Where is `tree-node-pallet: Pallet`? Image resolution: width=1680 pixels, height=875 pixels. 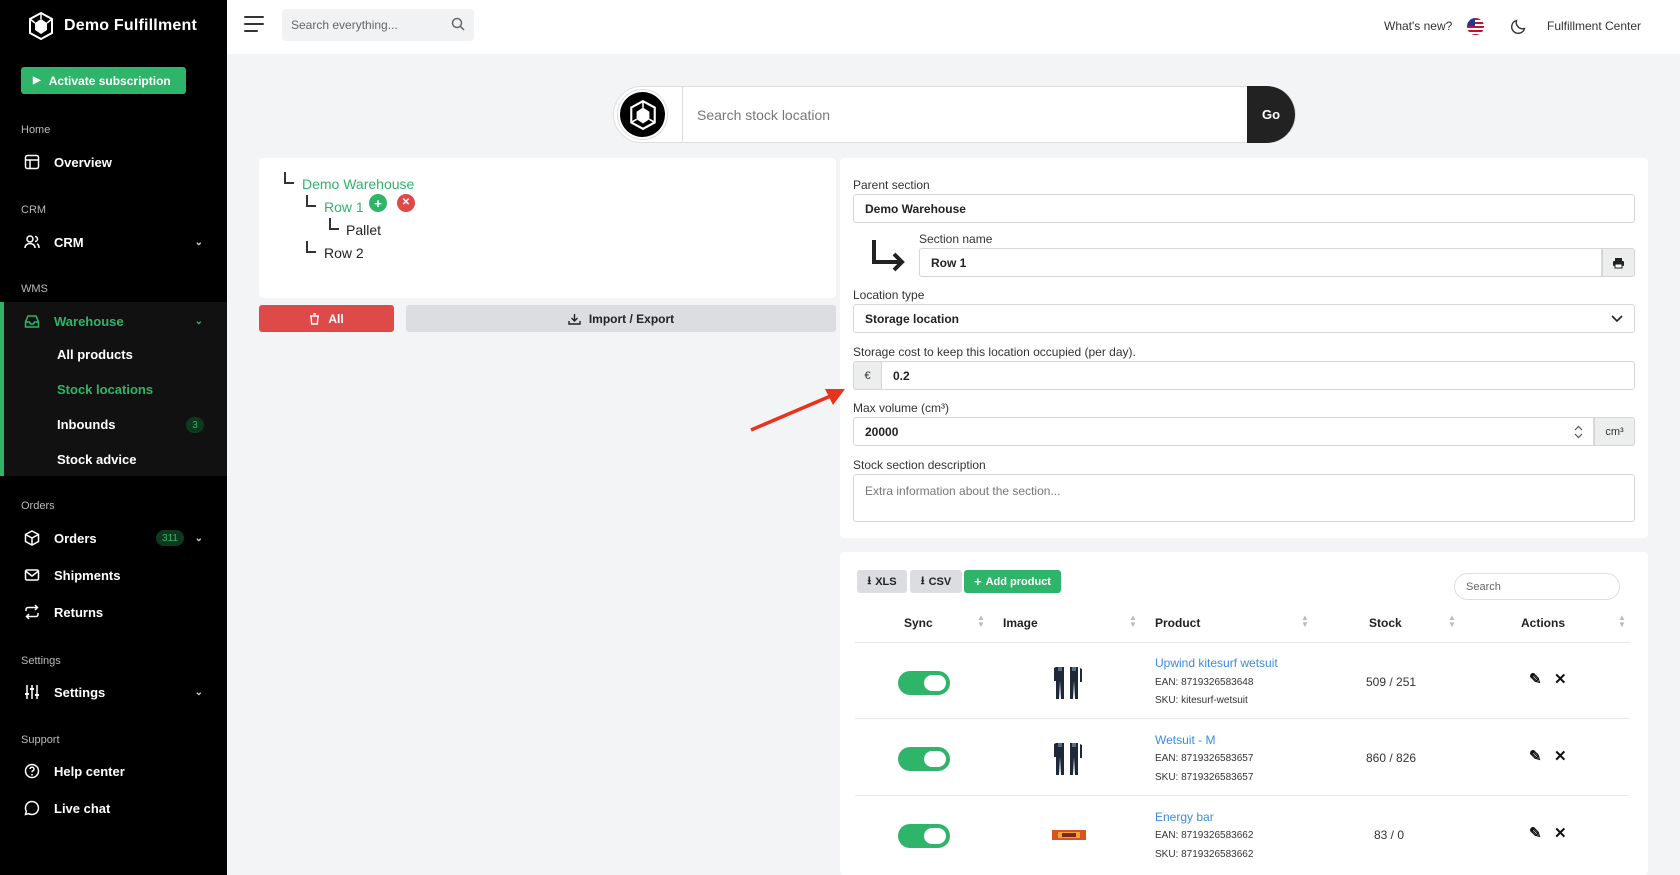
tree-node-pallet: Pallet is located at coordinates (363, 230).